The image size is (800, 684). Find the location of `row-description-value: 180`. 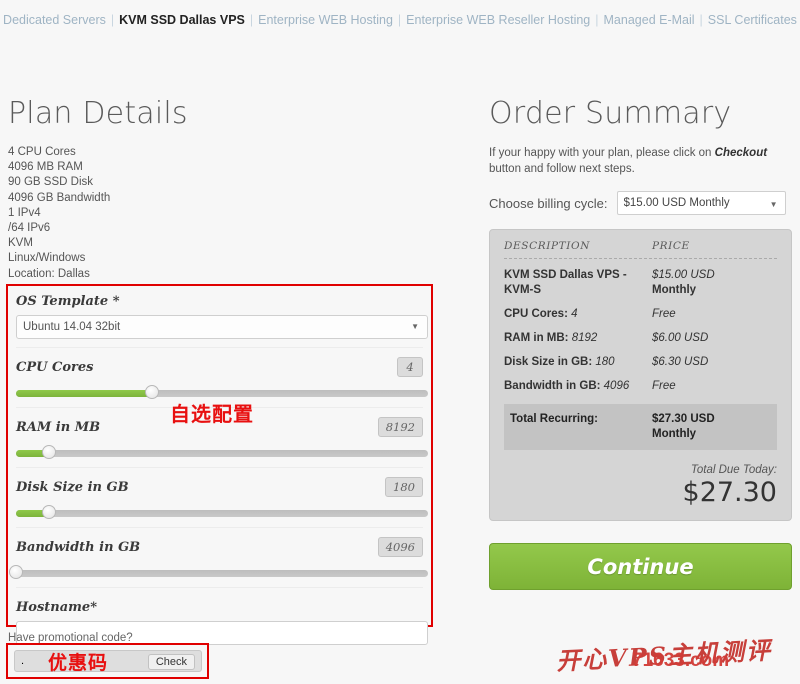

row-description-value: 180 is located at coordinates (605, 362).